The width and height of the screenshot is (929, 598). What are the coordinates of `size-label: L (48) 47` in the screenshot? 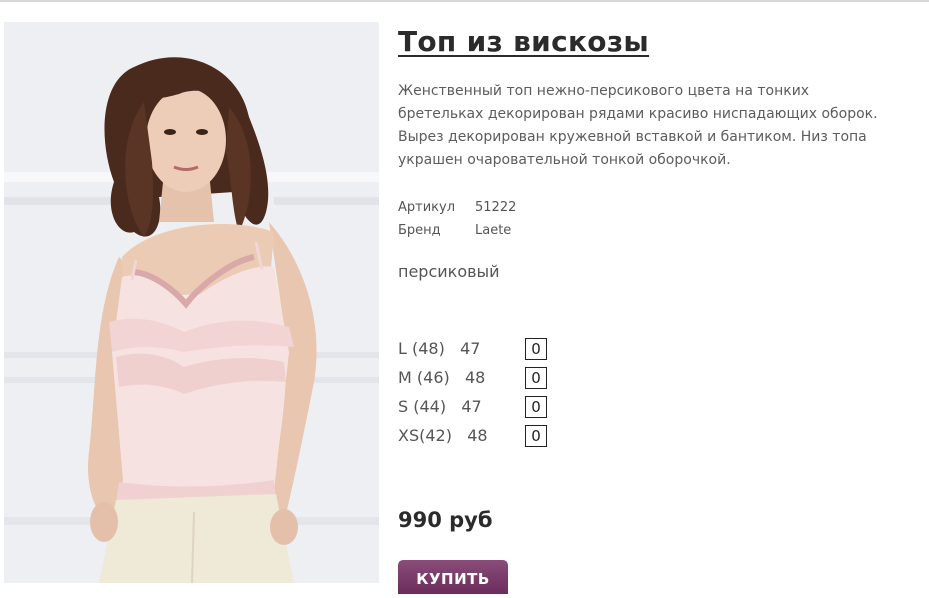 It's located at (439, 348).